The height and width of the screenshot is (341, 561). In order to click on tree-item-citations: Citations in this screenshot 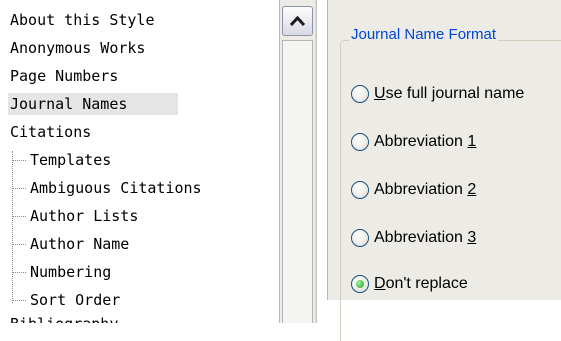, I will do `click(50, 132)`.